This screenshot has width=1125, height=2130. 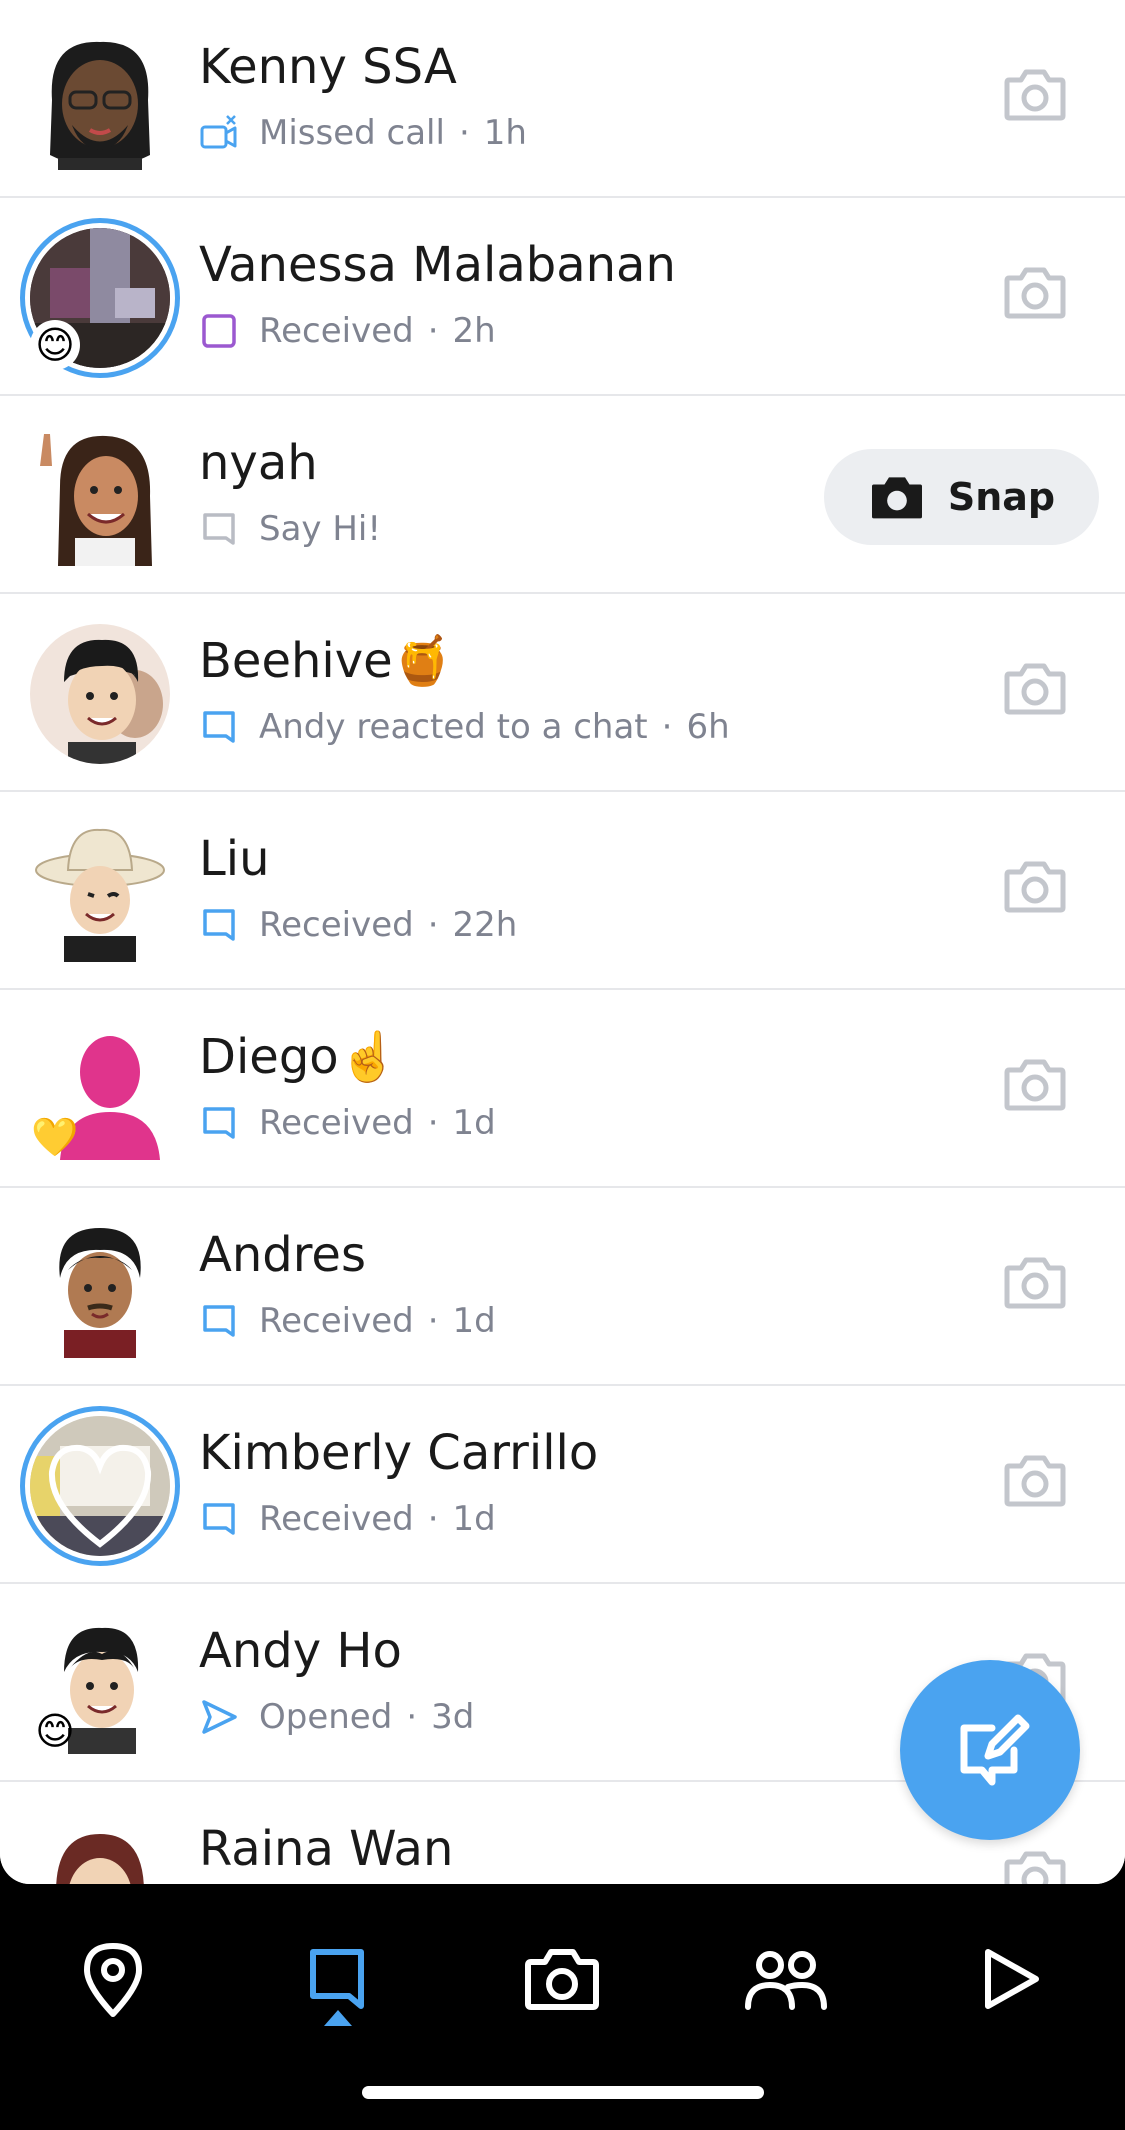 I want to click on chat-icon, so click(x=337, y=1979).